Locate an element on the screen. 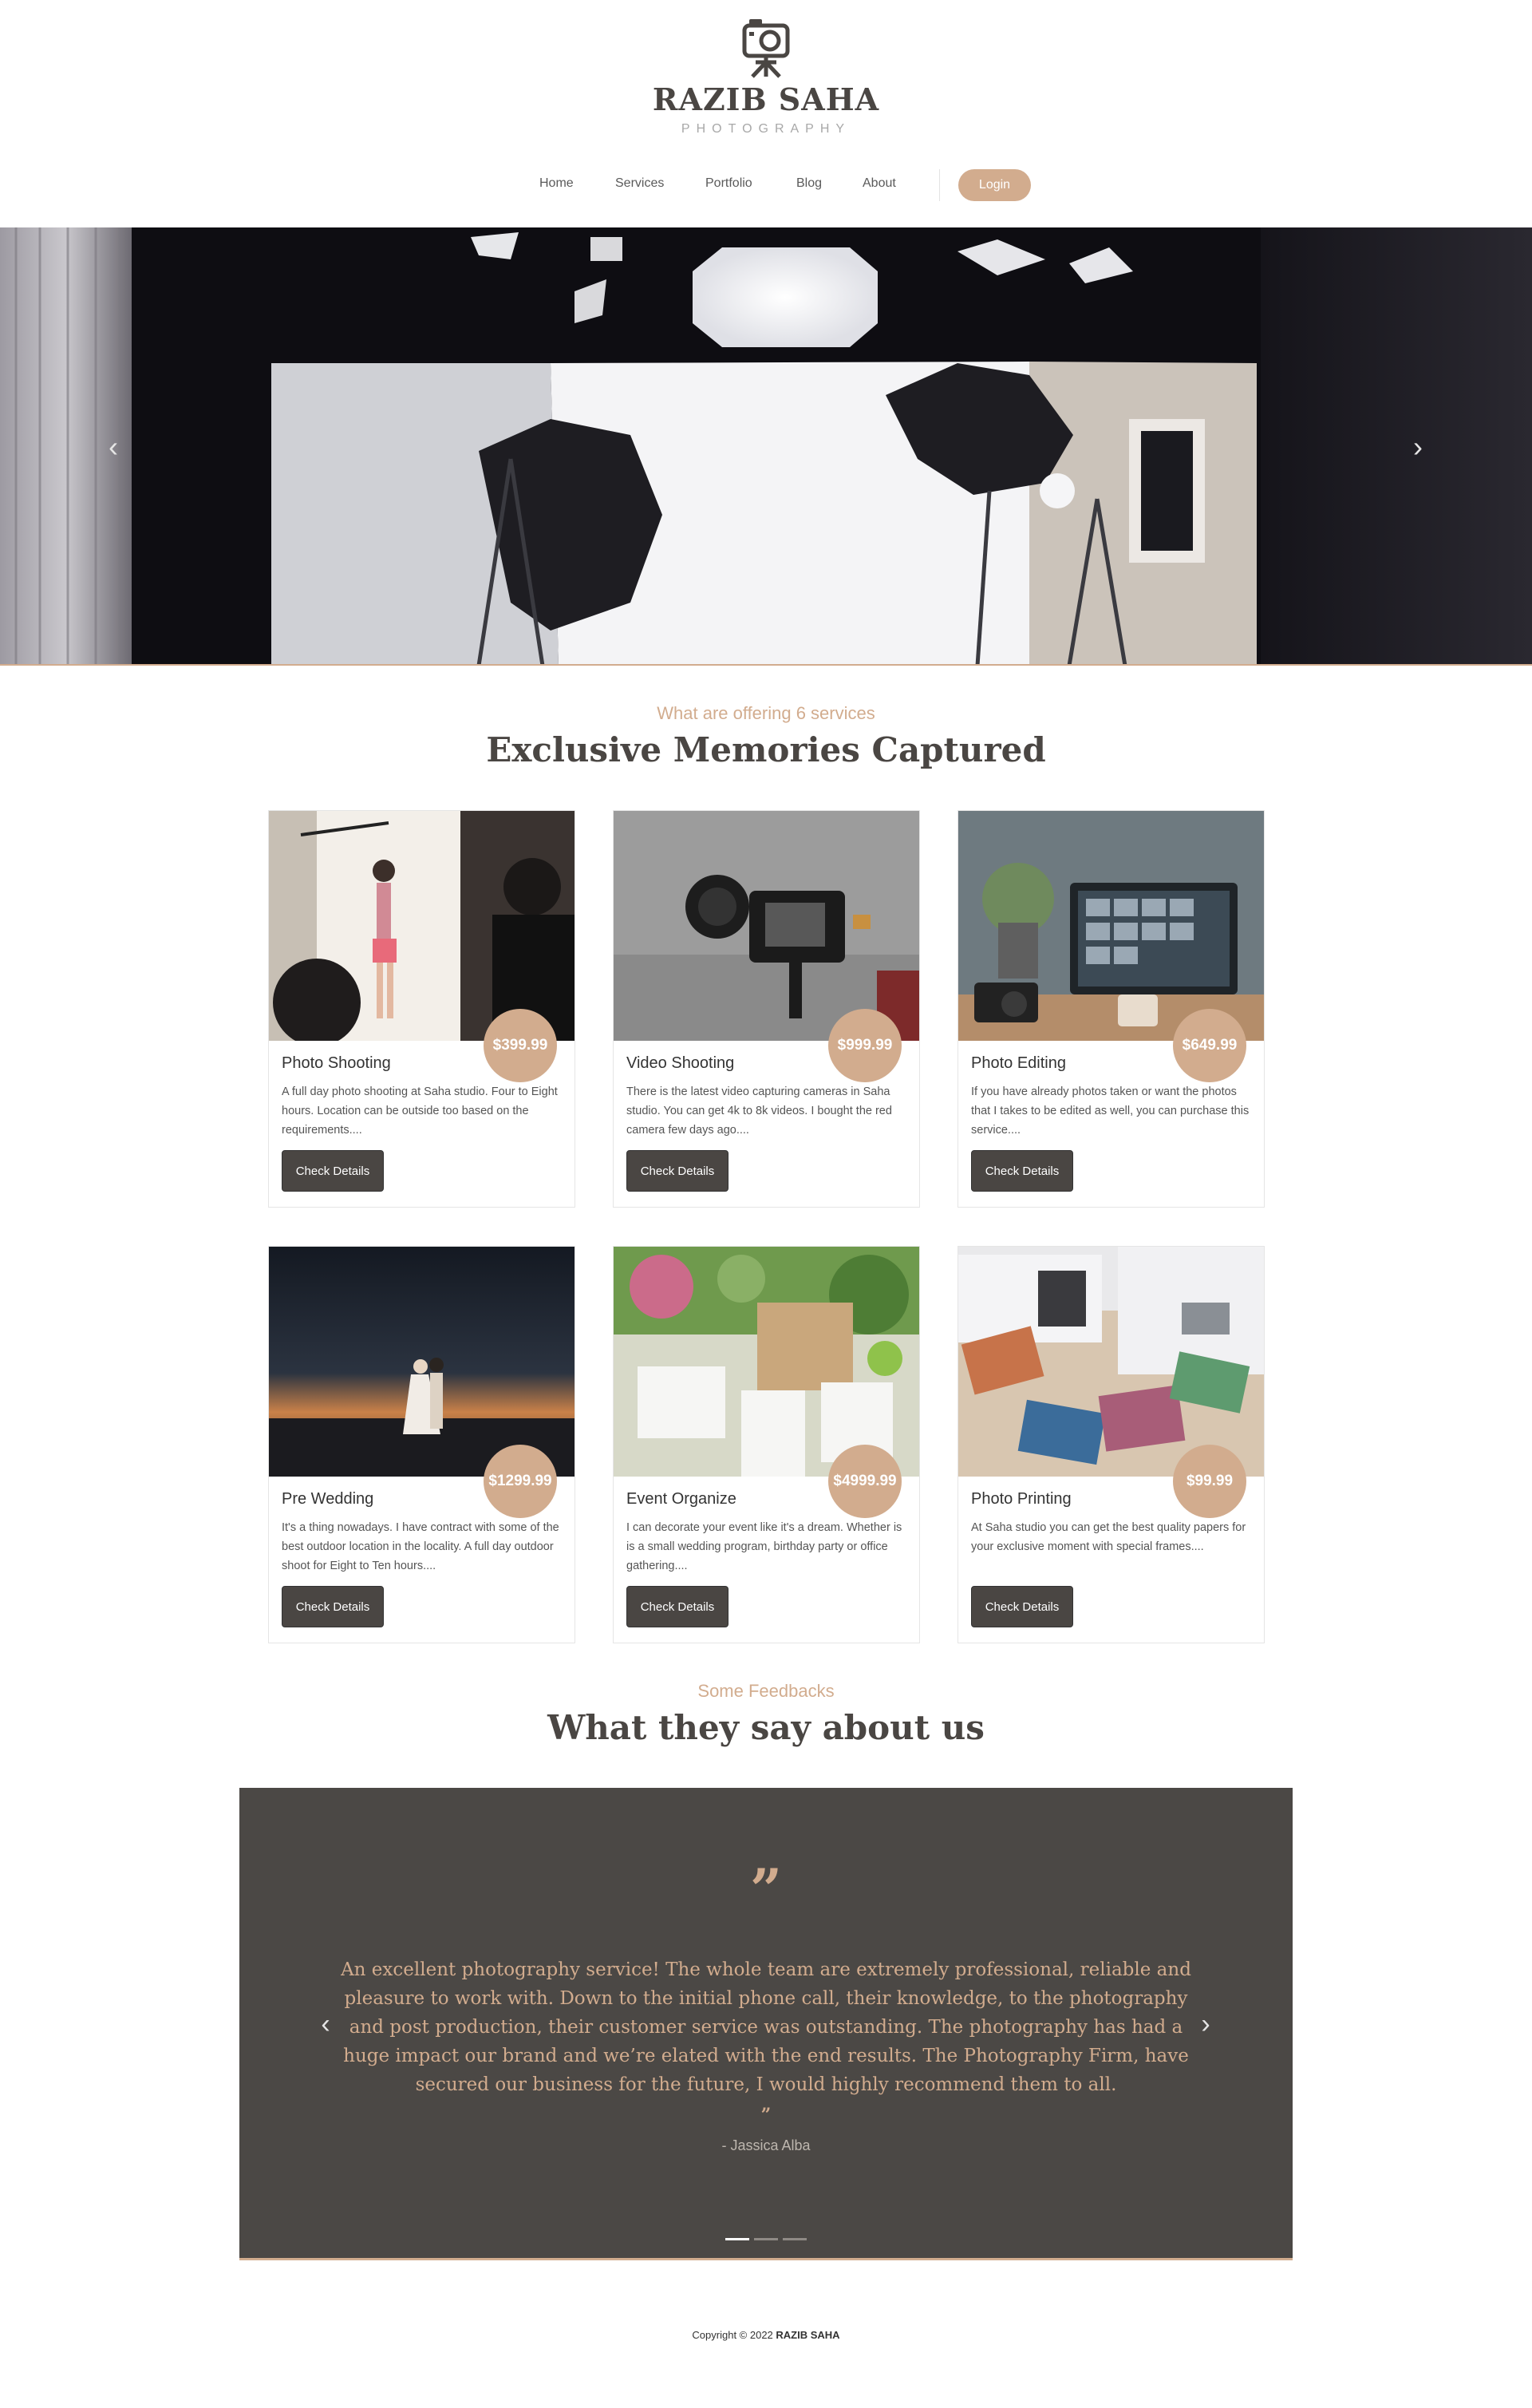  price-badge: $399.99 is located at coordinates (520, 1045).